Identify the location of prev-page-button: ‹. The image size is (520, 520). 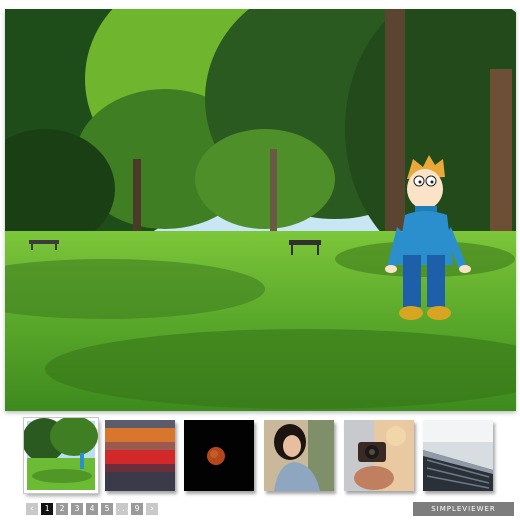
(32, 509).